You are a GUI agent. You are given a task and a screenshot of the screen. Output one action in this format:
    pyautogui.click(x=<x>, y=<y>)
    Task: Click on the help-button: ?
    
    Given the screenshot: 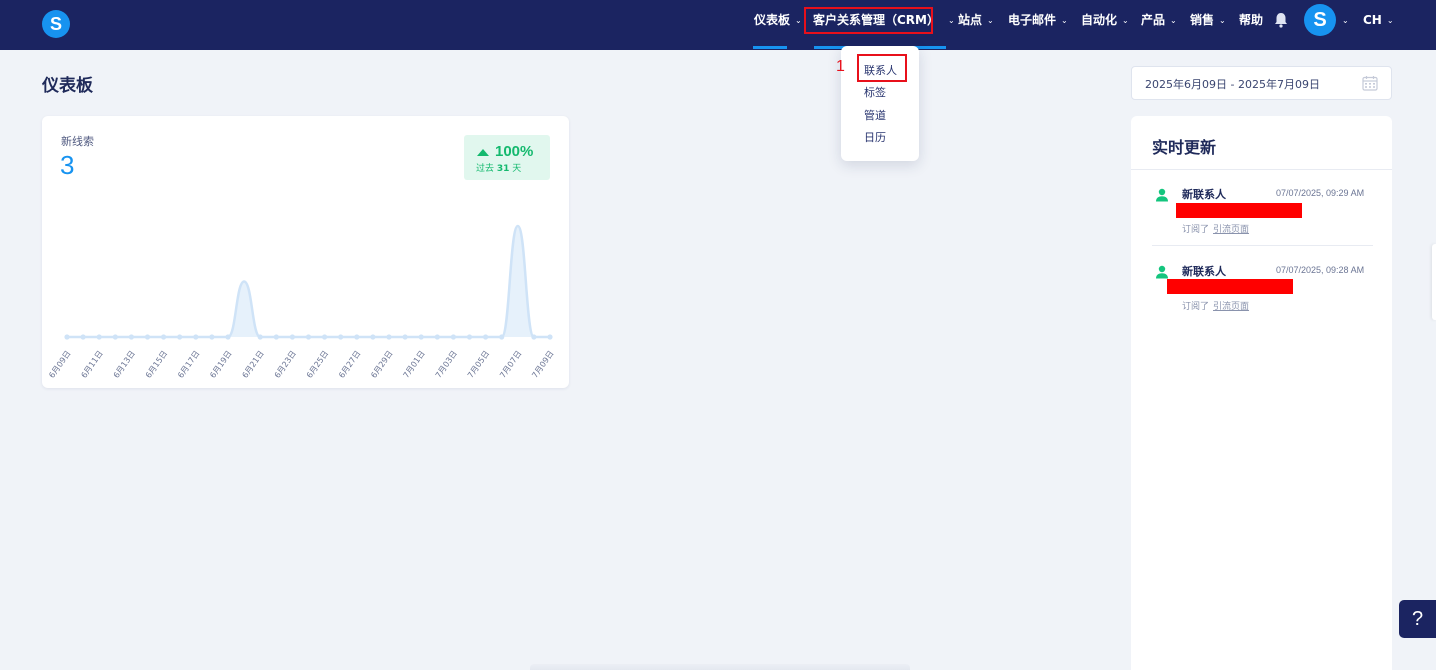 What is the action you would take?
    pyautogui.click(x=1417, y=619)
    